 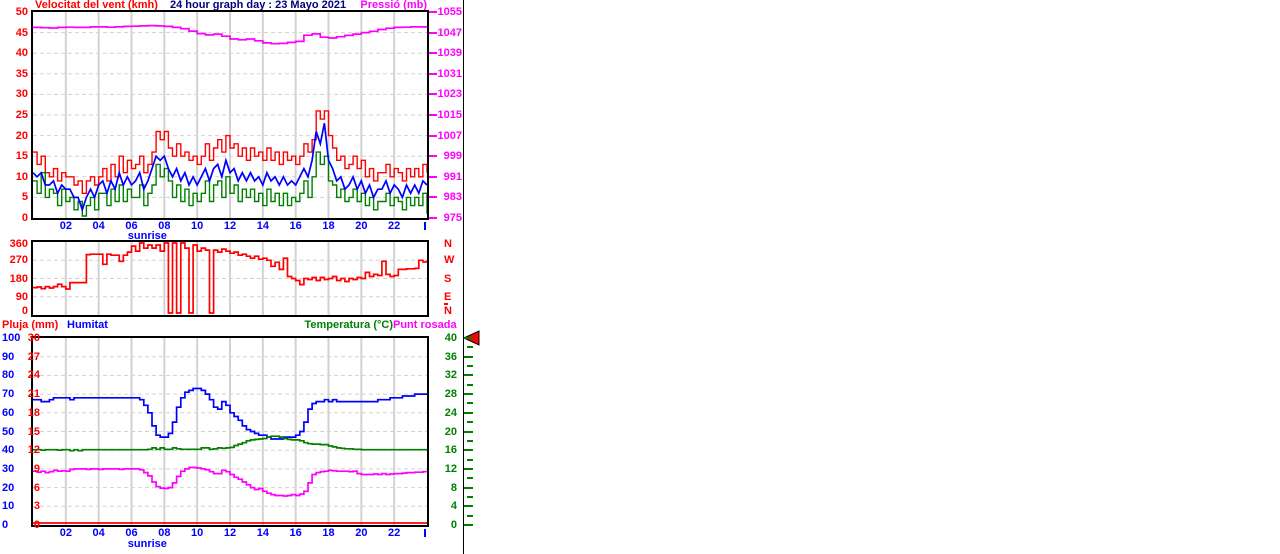 I want to click on wind-direction-plot, so click(x=230, y=278).